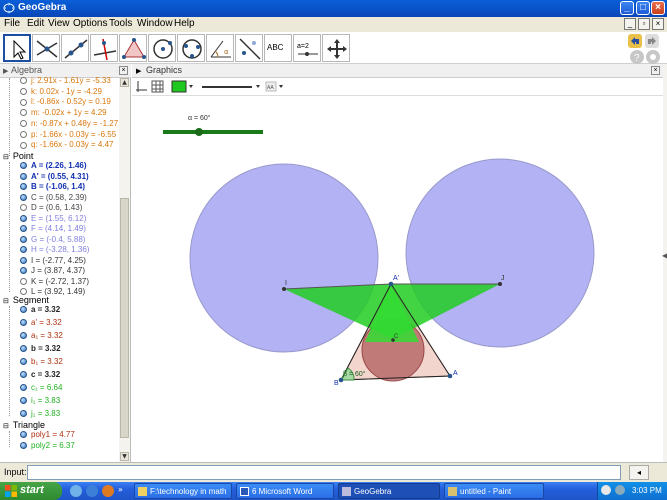  I want to click on point-A, so click(450, 376).